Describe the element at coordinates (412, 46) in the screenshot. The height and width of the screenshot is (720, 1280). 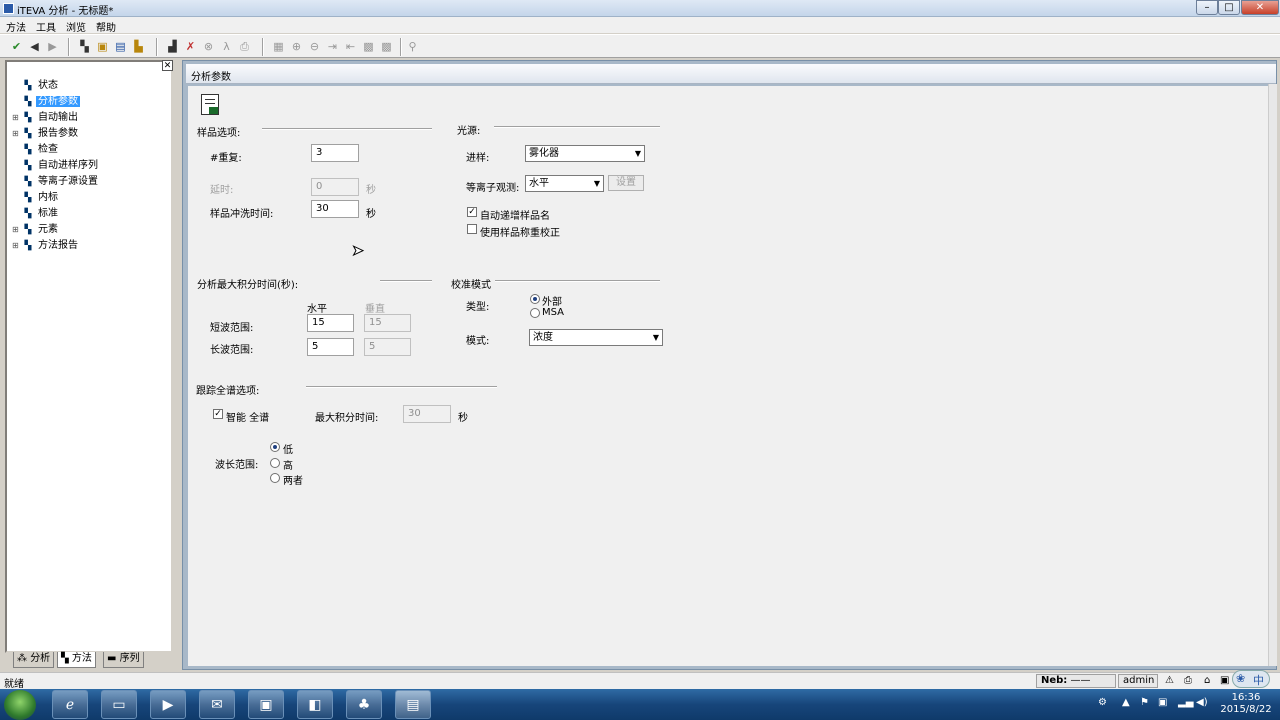
I see `search-icon: ⚲` at that location.